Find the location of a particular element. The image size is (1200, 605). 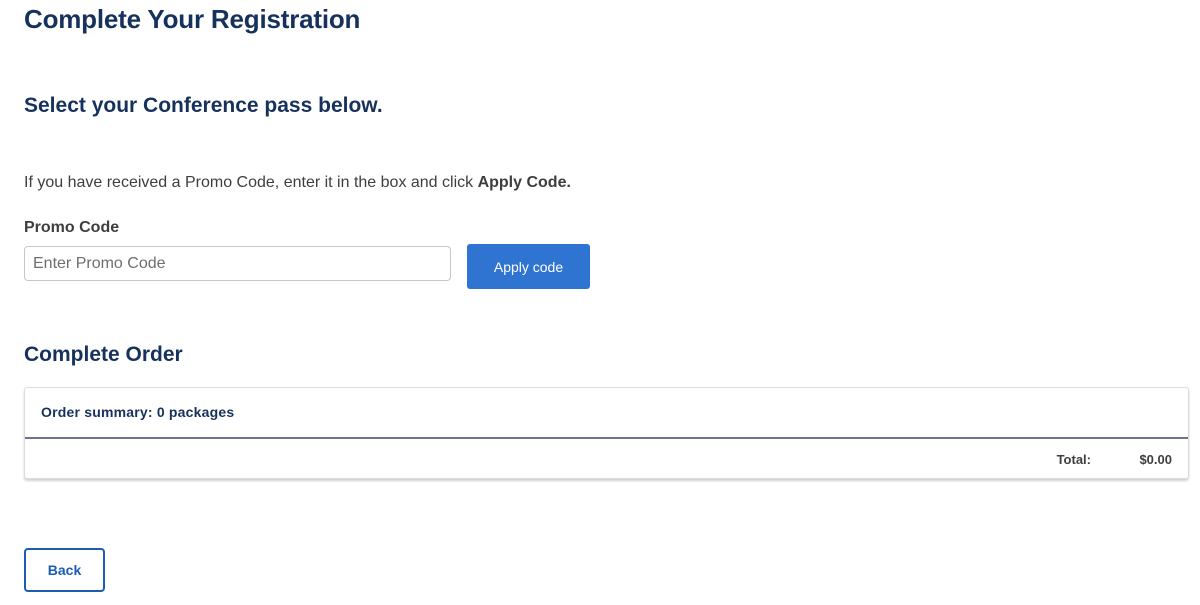

promo-code-label: Promo Code is located at coordinates (72, 227).